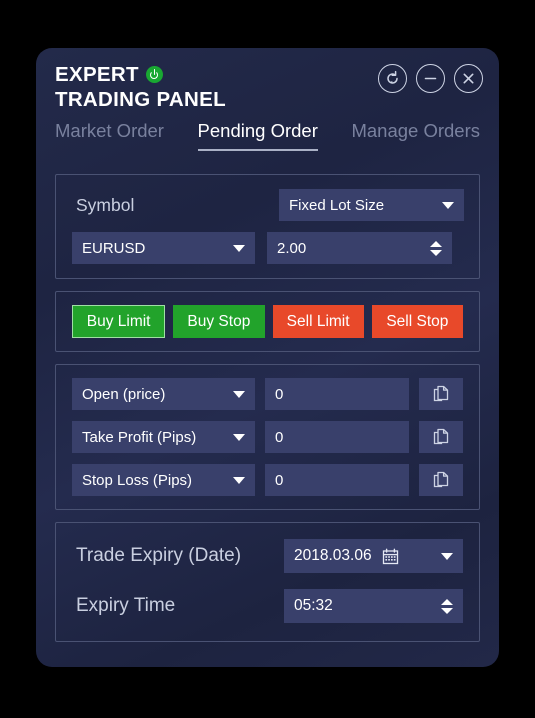 This screenshot has width=535, height=718. I want to click on lot-mode-dropdown: Fixed Lot Size, so click(371, 205).